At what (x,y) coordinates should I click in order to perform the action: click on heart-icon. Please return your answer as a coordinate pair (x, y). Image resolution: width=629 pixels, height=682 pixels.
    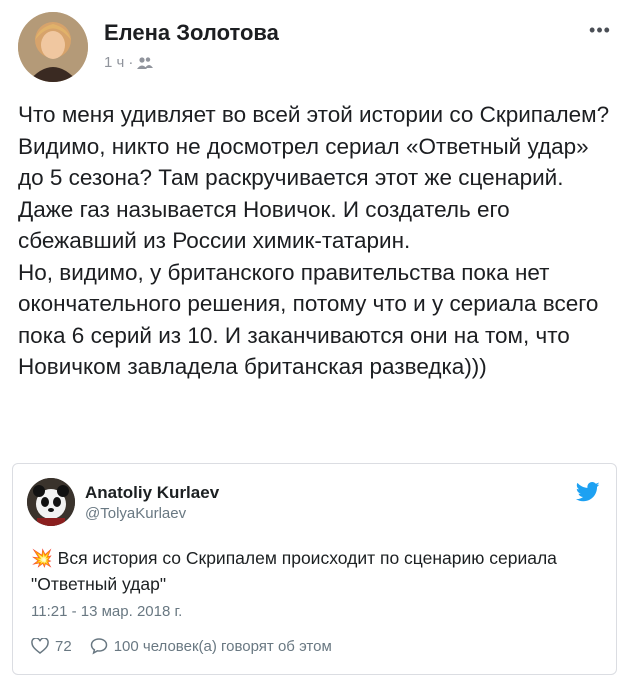
    Looking at the image, I should click on (40, 646).